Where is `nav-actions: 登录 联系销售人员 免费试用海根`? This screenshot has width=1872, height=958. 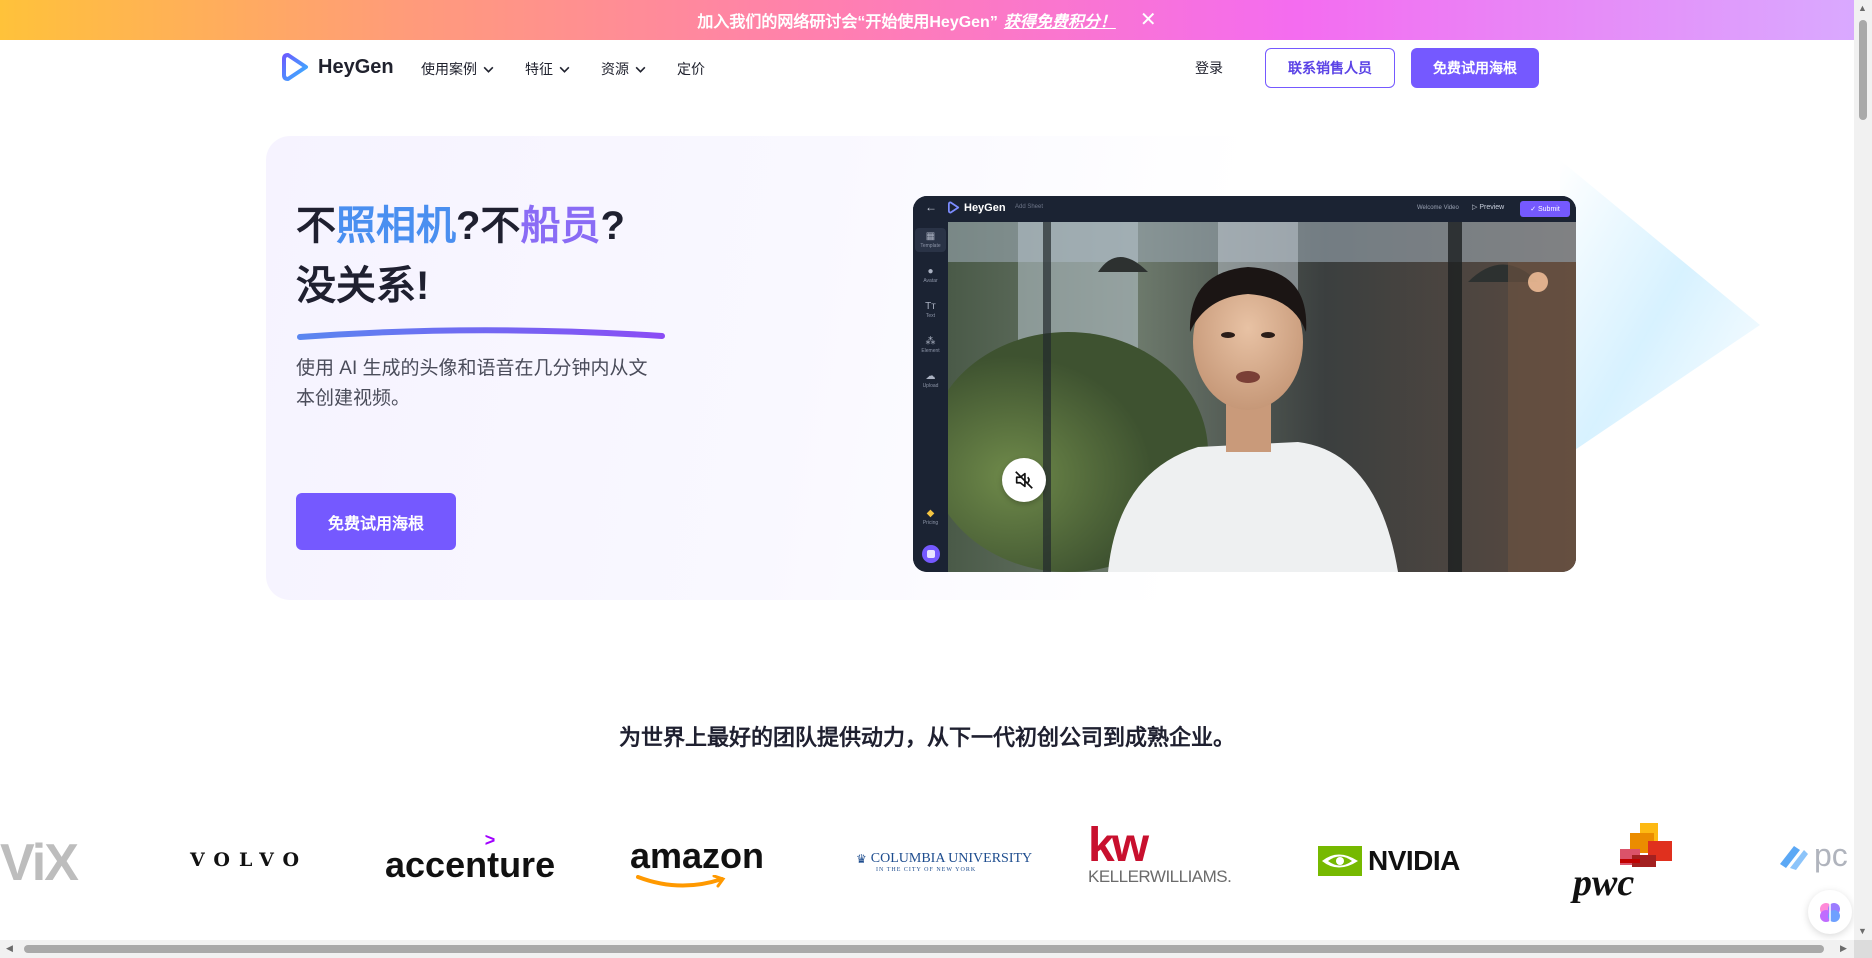 nav-actions: 登录 联系销售人员 免费试用海根 is located at coordinates (1367, 68).